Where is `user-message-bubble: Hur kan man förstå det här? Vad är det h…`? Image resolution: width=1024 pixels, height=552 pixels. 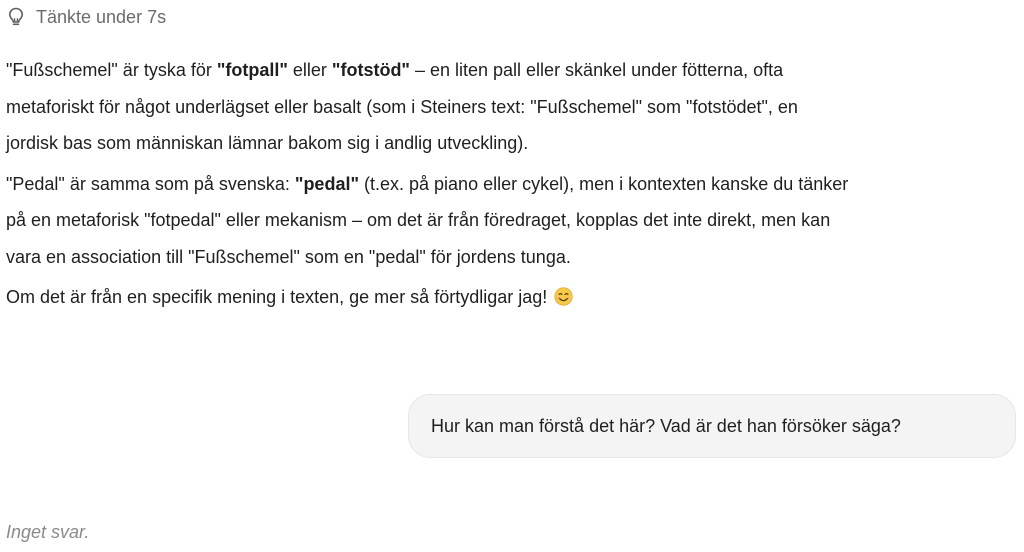
user-message-bubble: Hur kan man förstå det här? Vad är det h… is located at coordinates (712, 426).